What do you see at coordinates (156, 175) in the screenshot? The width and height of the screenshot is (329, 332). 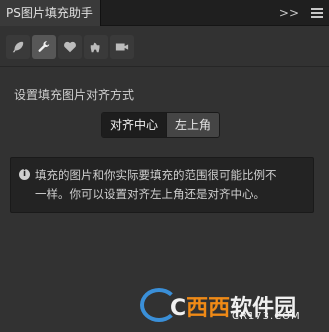 I see `info-line-1: 填充的图片和你实际要填充的范围很可能比例不` at bounding box center [156, 175].